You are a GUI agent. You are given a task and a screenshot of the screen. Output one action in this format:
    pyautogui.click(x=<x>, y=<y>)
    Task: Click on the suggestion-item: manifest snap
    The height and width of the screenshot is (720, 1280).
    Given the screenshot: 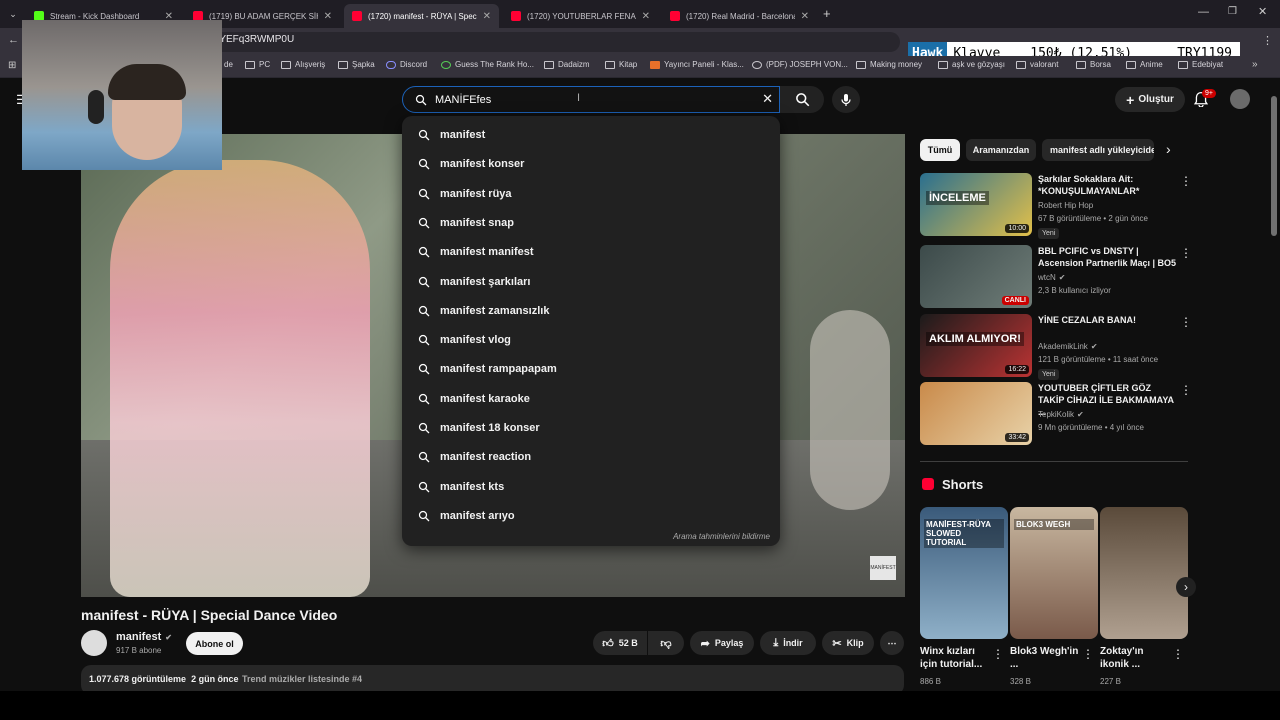 What is the action you would take?
    pyautogui.click(x=466, y=223)
    